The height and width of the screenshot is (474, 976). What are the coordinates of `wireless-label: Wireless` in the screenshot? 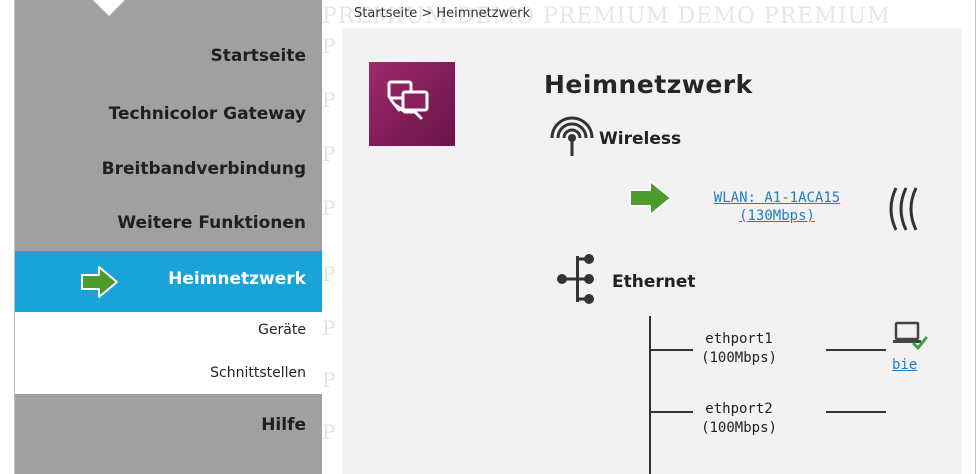 It's located at (640, 139).